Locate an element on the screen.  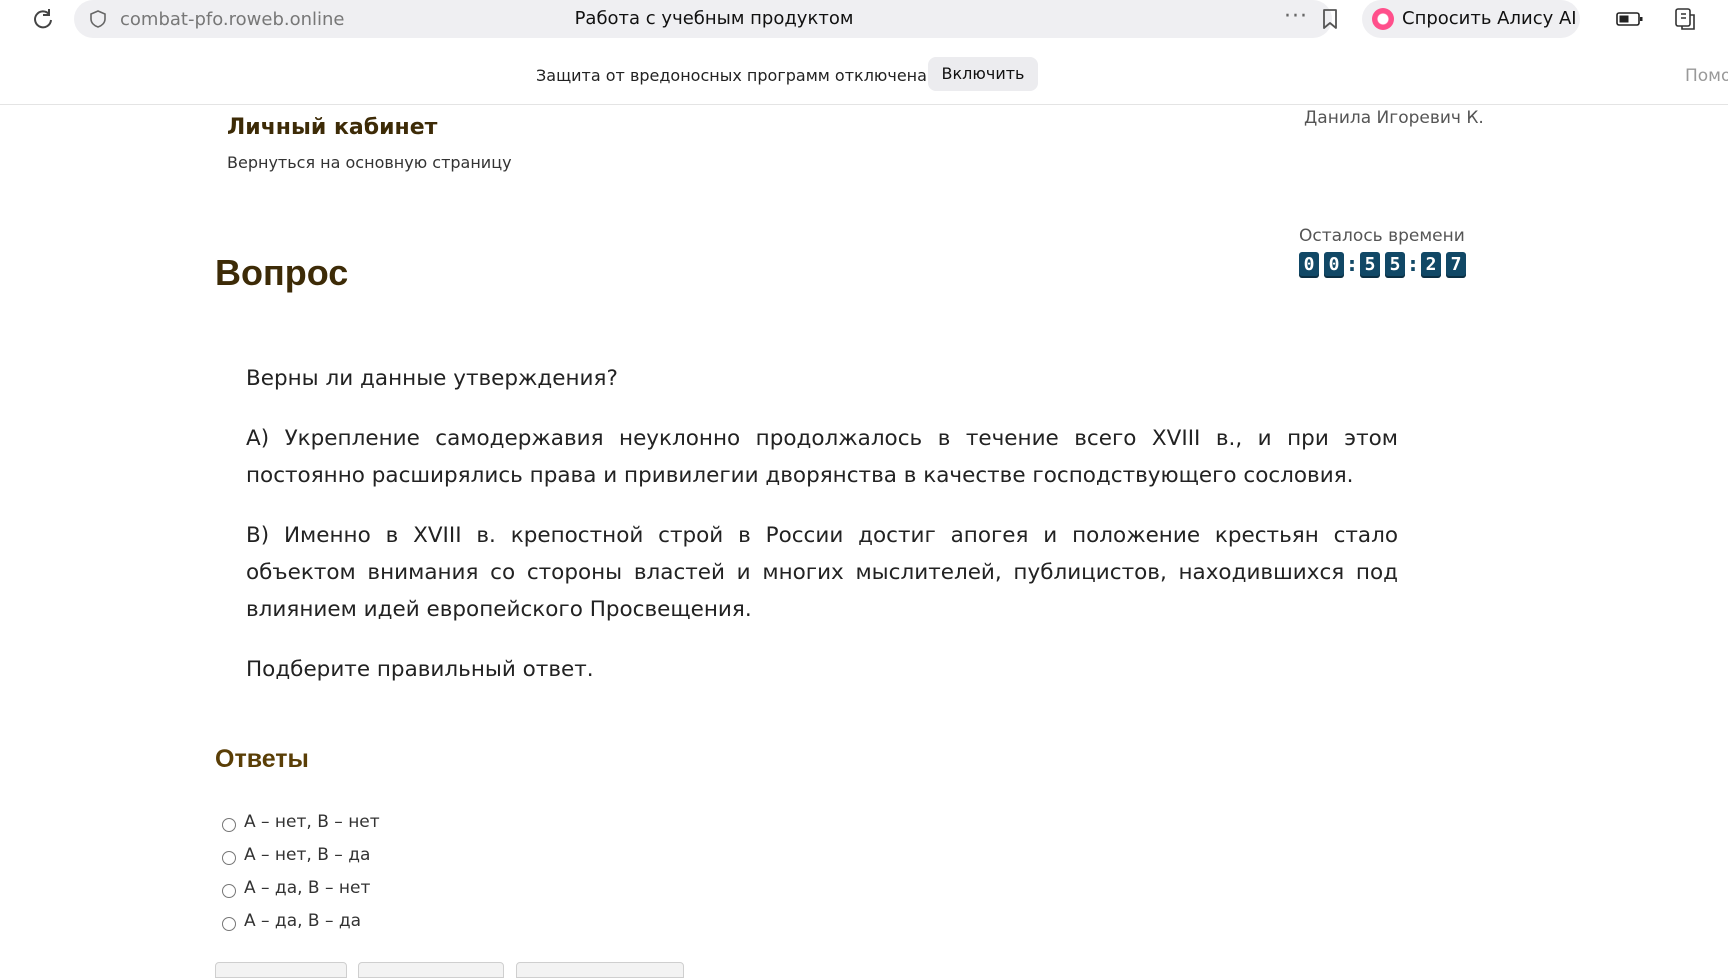
help-link: Помощь is located at coordinates (1706, 76).